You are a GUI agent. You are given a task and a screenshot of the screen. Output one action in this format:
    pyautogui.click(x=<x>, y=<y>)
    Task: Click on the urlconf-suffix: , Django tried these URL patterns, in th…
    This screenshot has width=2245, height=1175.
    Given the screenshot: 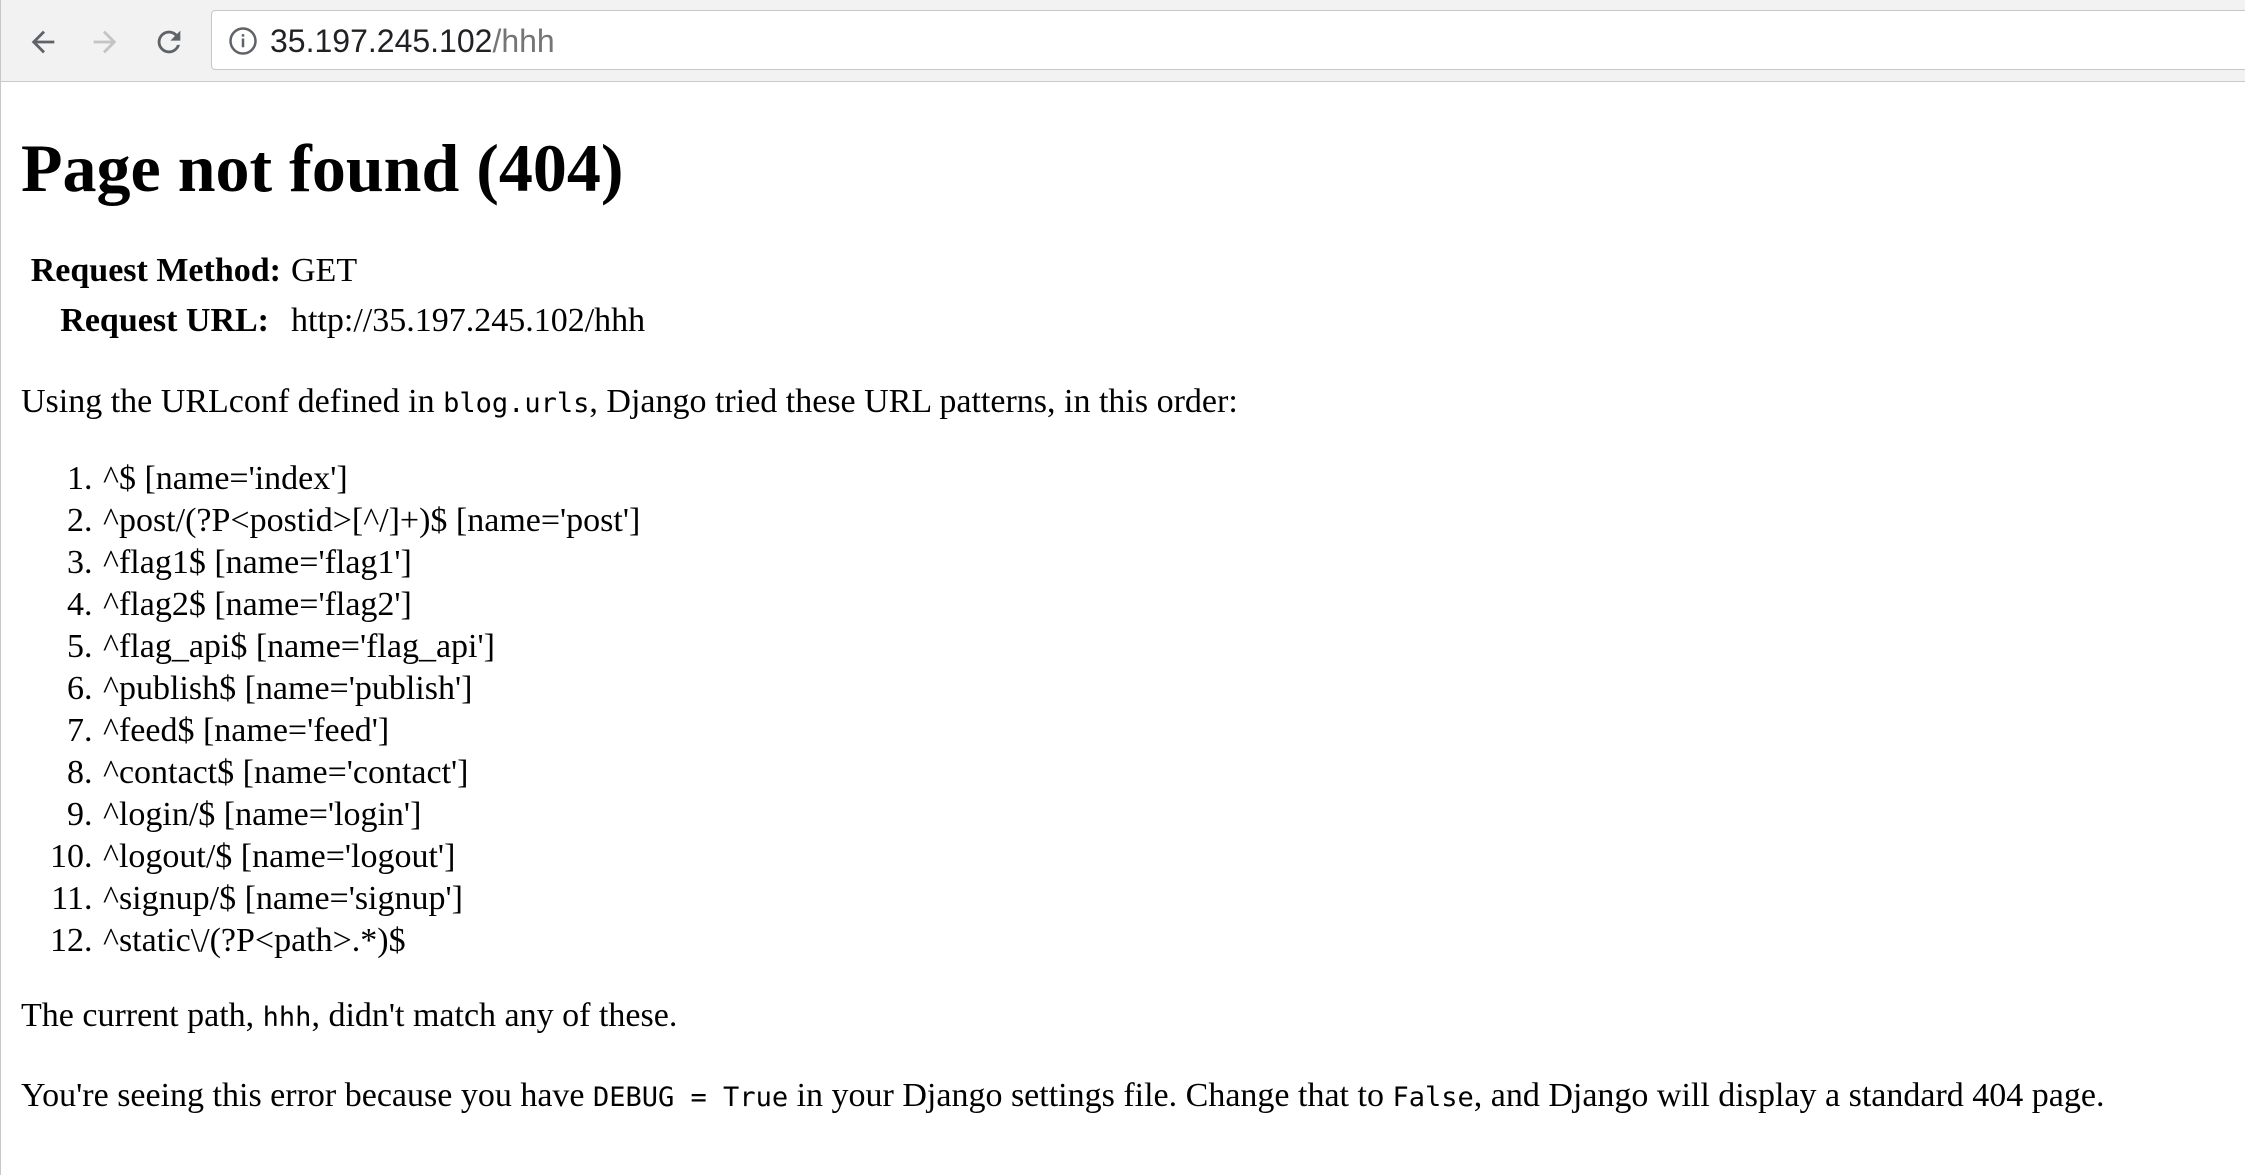 What is the action you would take?
    pyautogui.click(x=913, y=401)
    